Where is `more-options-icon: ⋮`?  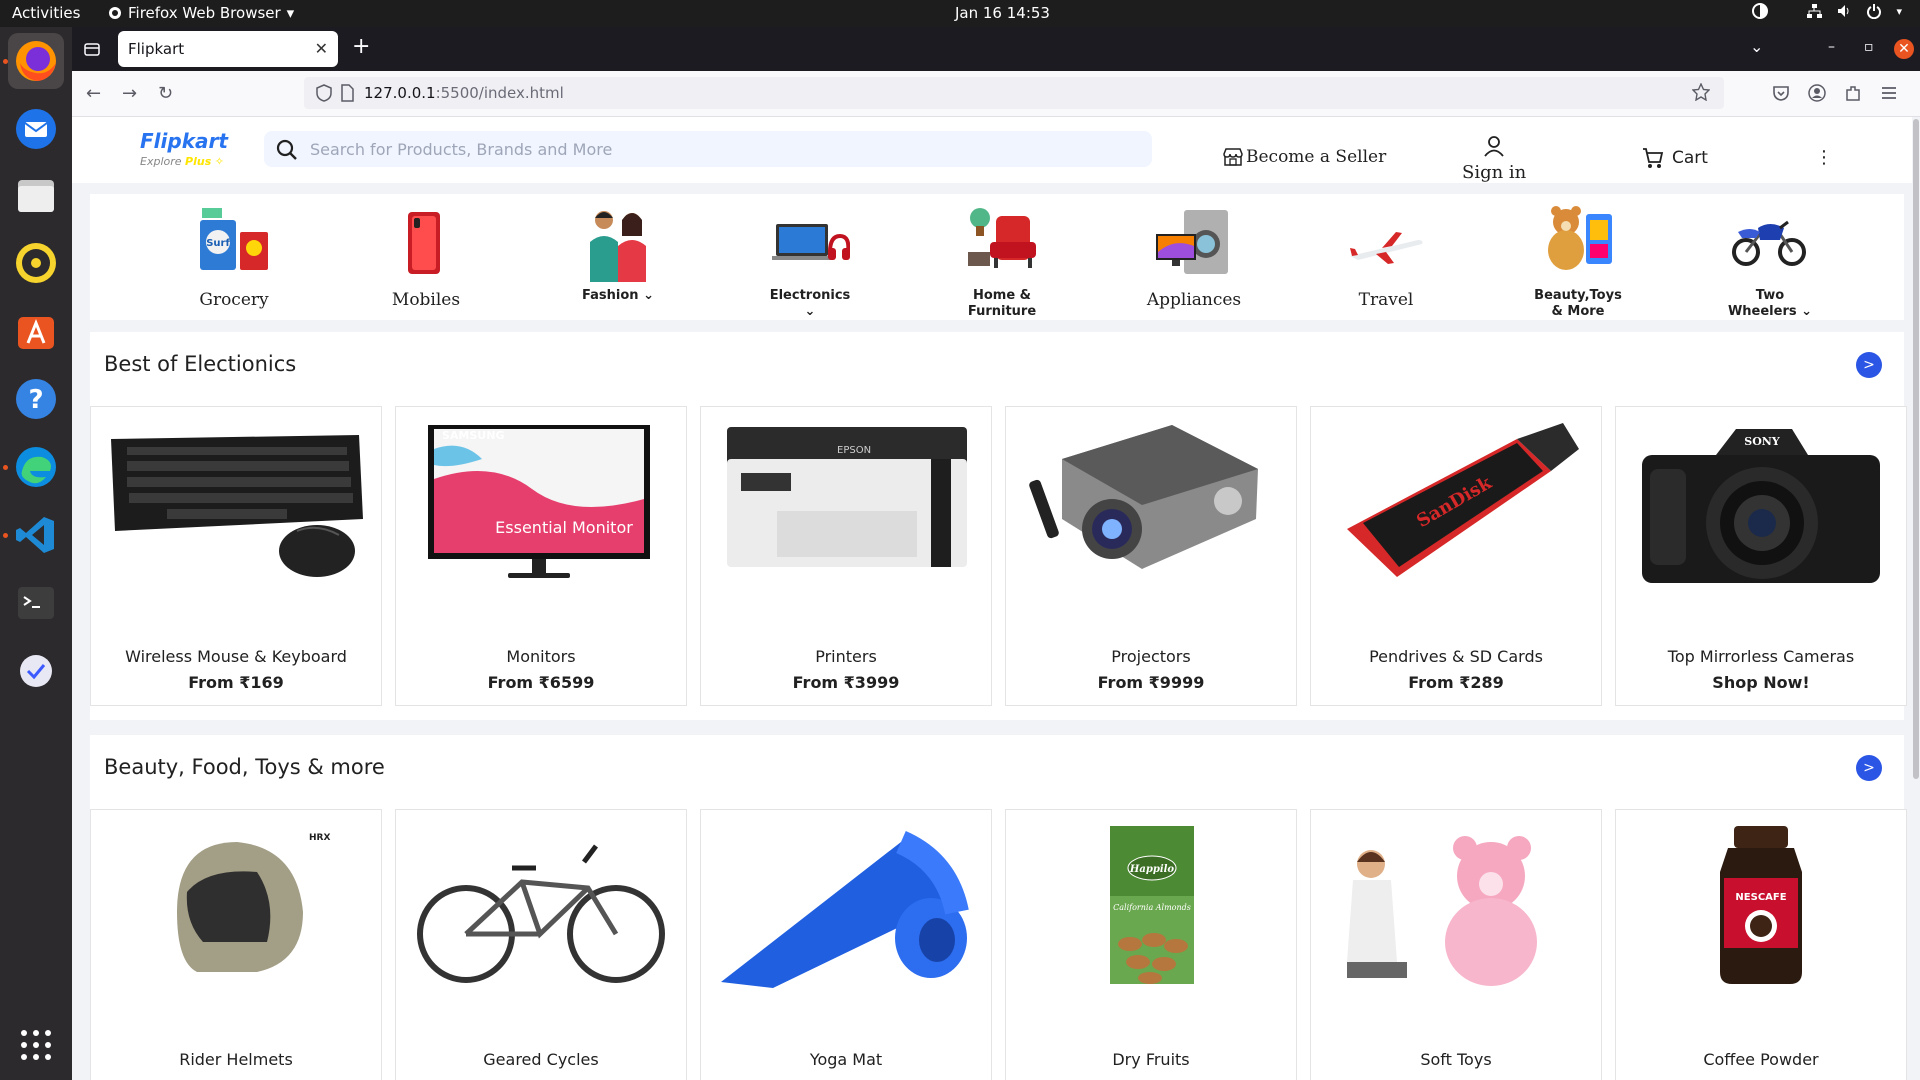 more-options-icon: ⋮ is located at coordinates (1824, 157).